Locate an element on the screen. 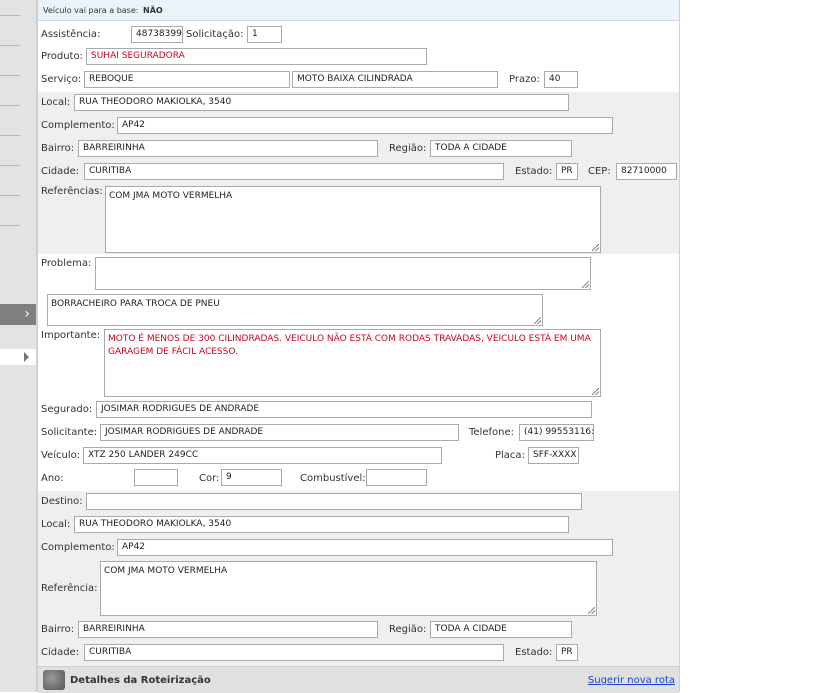 Image resolution: width=823 pixels, height=693 pixels. referencias-text: COM JMA MOTO VERMELHA is located at coordinates (171, 196).